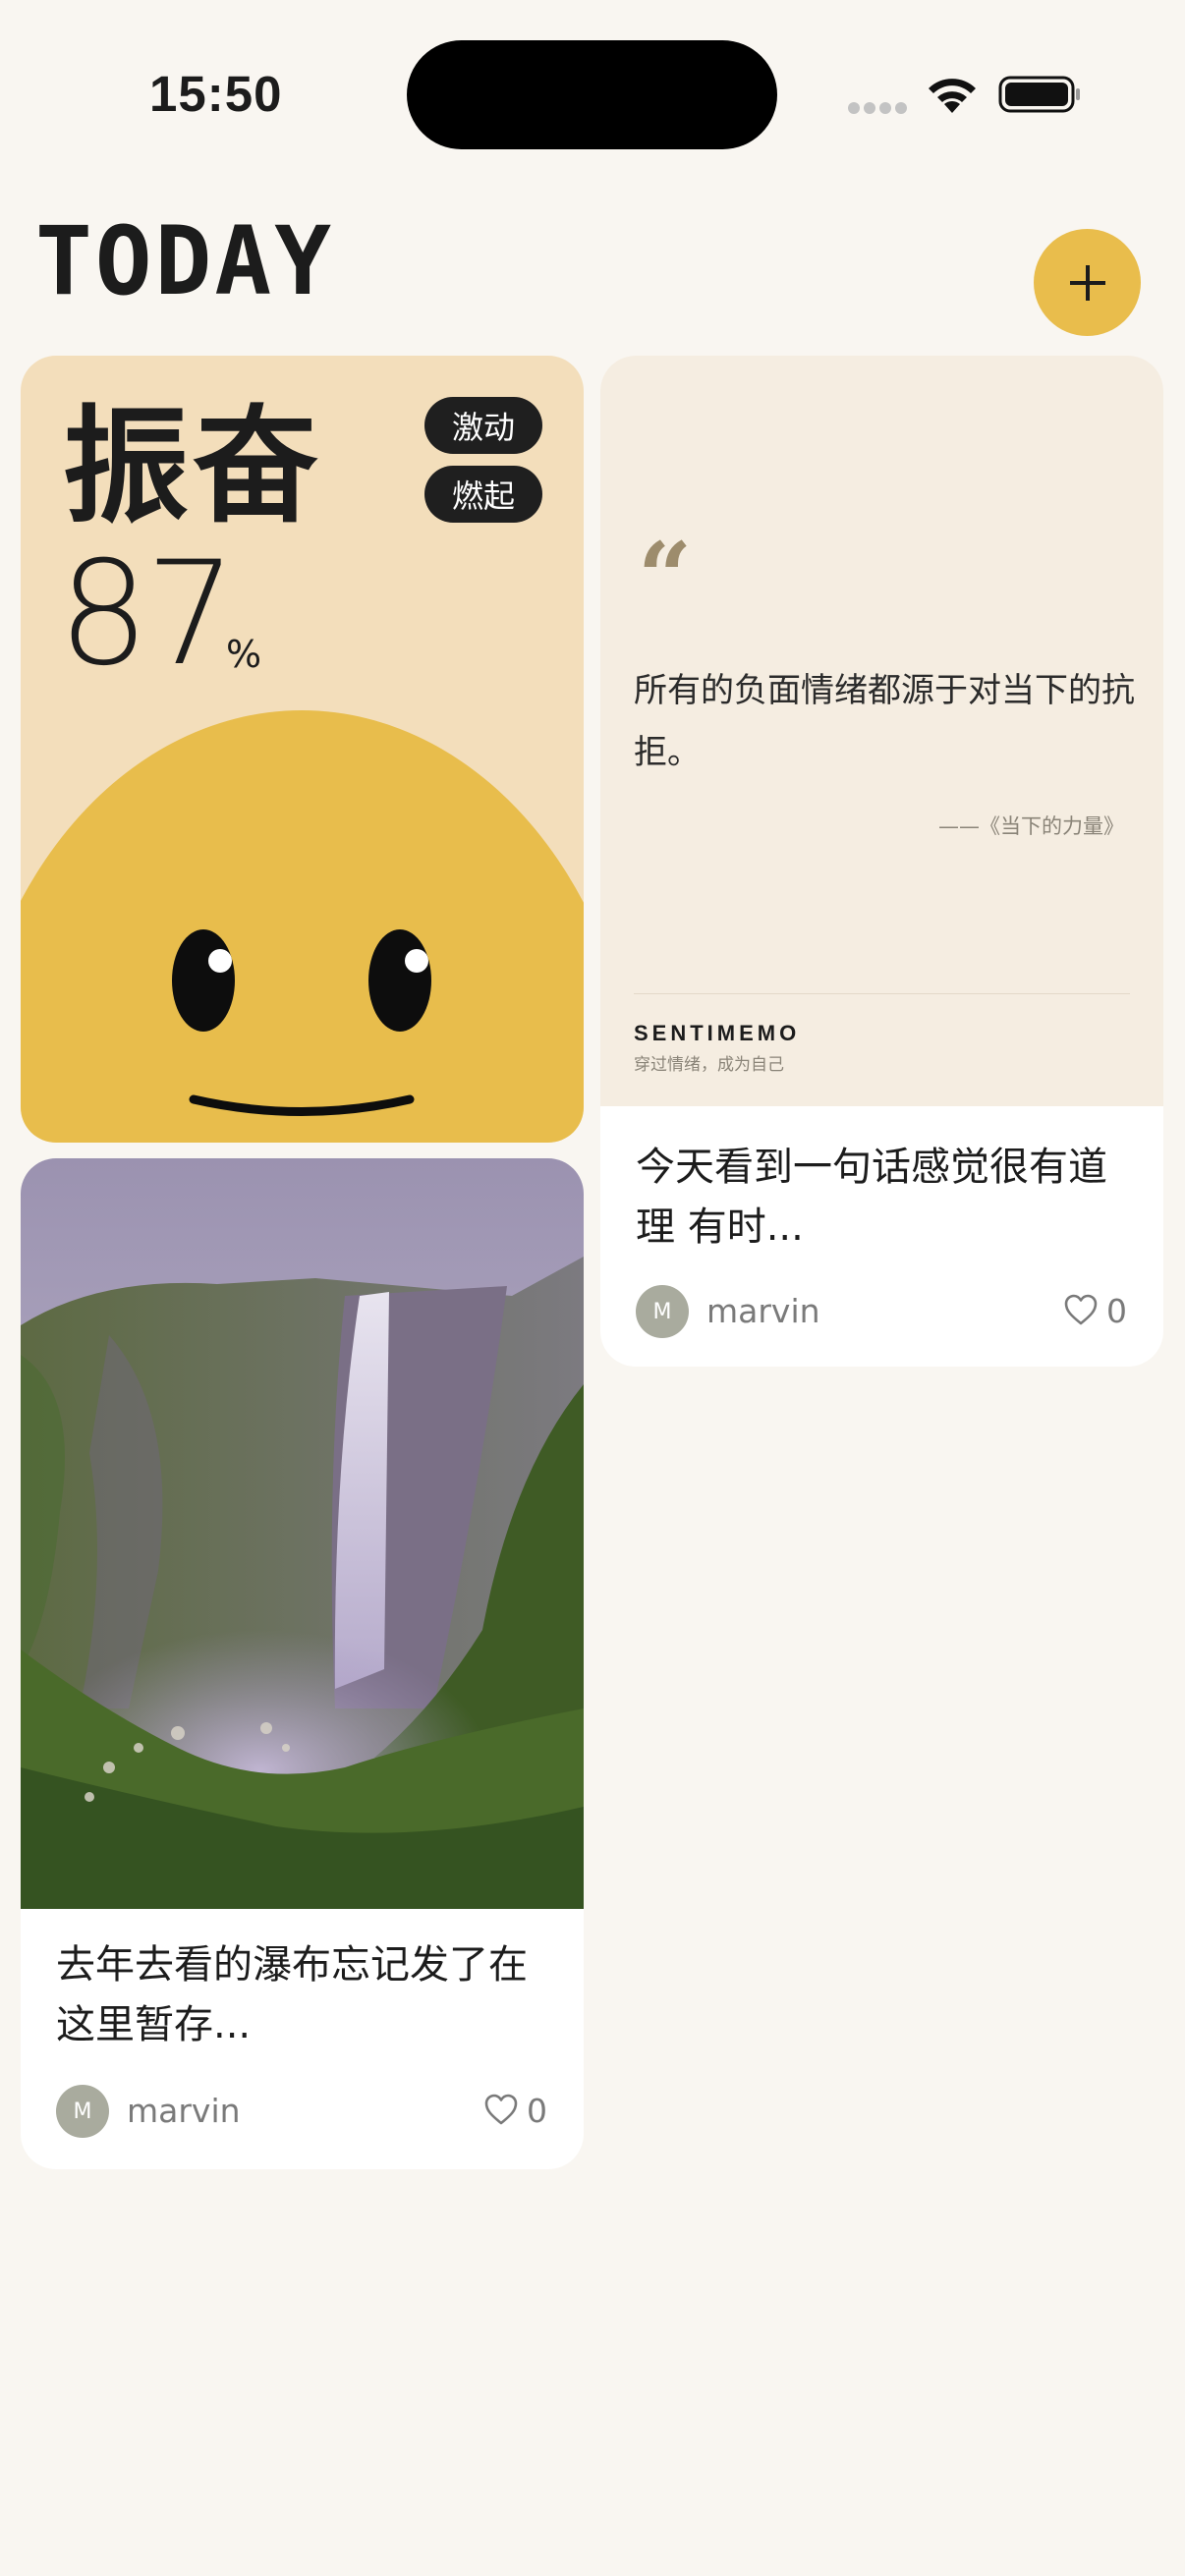  Describe the element at coordinates (303, 749) in the screenshot. I see `mood-card: 振奋 87 % 激动 燃起` at that location.